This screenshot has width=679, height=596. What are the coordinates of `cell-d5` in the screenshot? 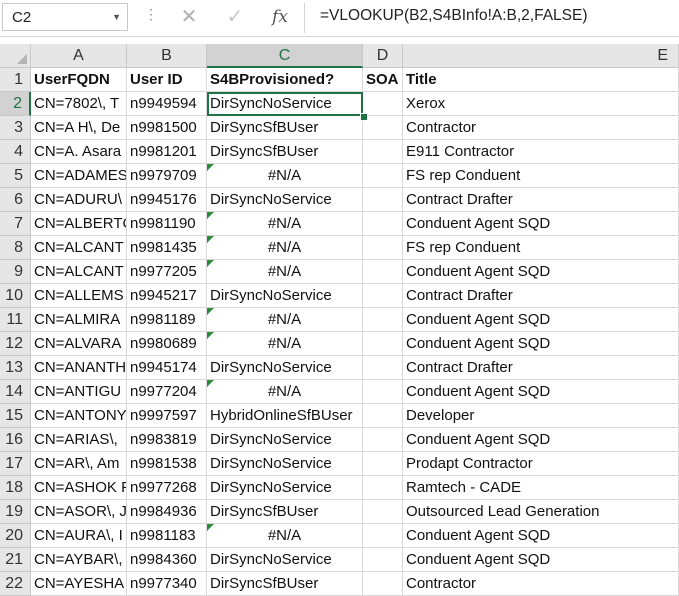 It's located at (383, 176).